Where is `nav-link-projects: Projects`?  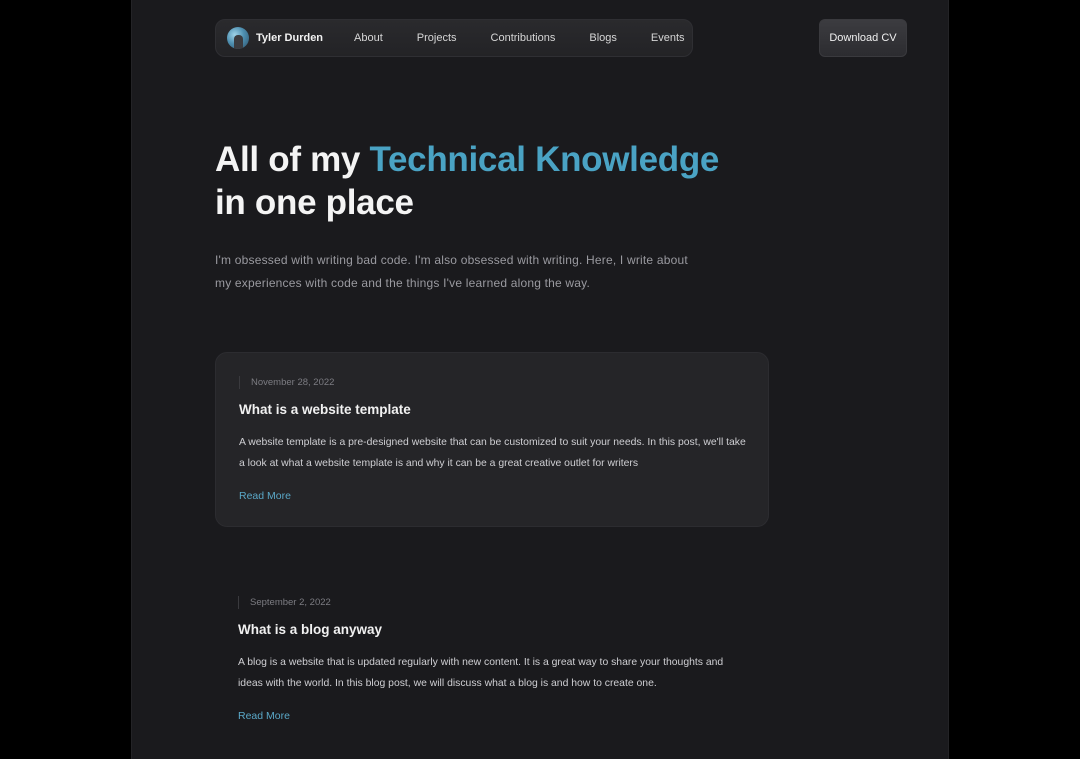 nav-link-projects: Projects is located at coordinates (437, 38).